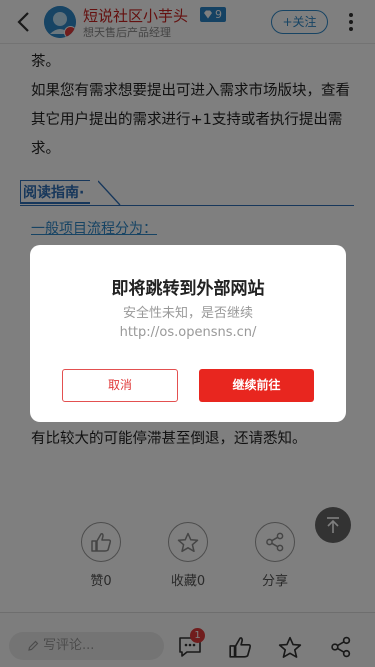  I want to click on dialog-title: 即将跳转到外部网站, so click(188, 289).